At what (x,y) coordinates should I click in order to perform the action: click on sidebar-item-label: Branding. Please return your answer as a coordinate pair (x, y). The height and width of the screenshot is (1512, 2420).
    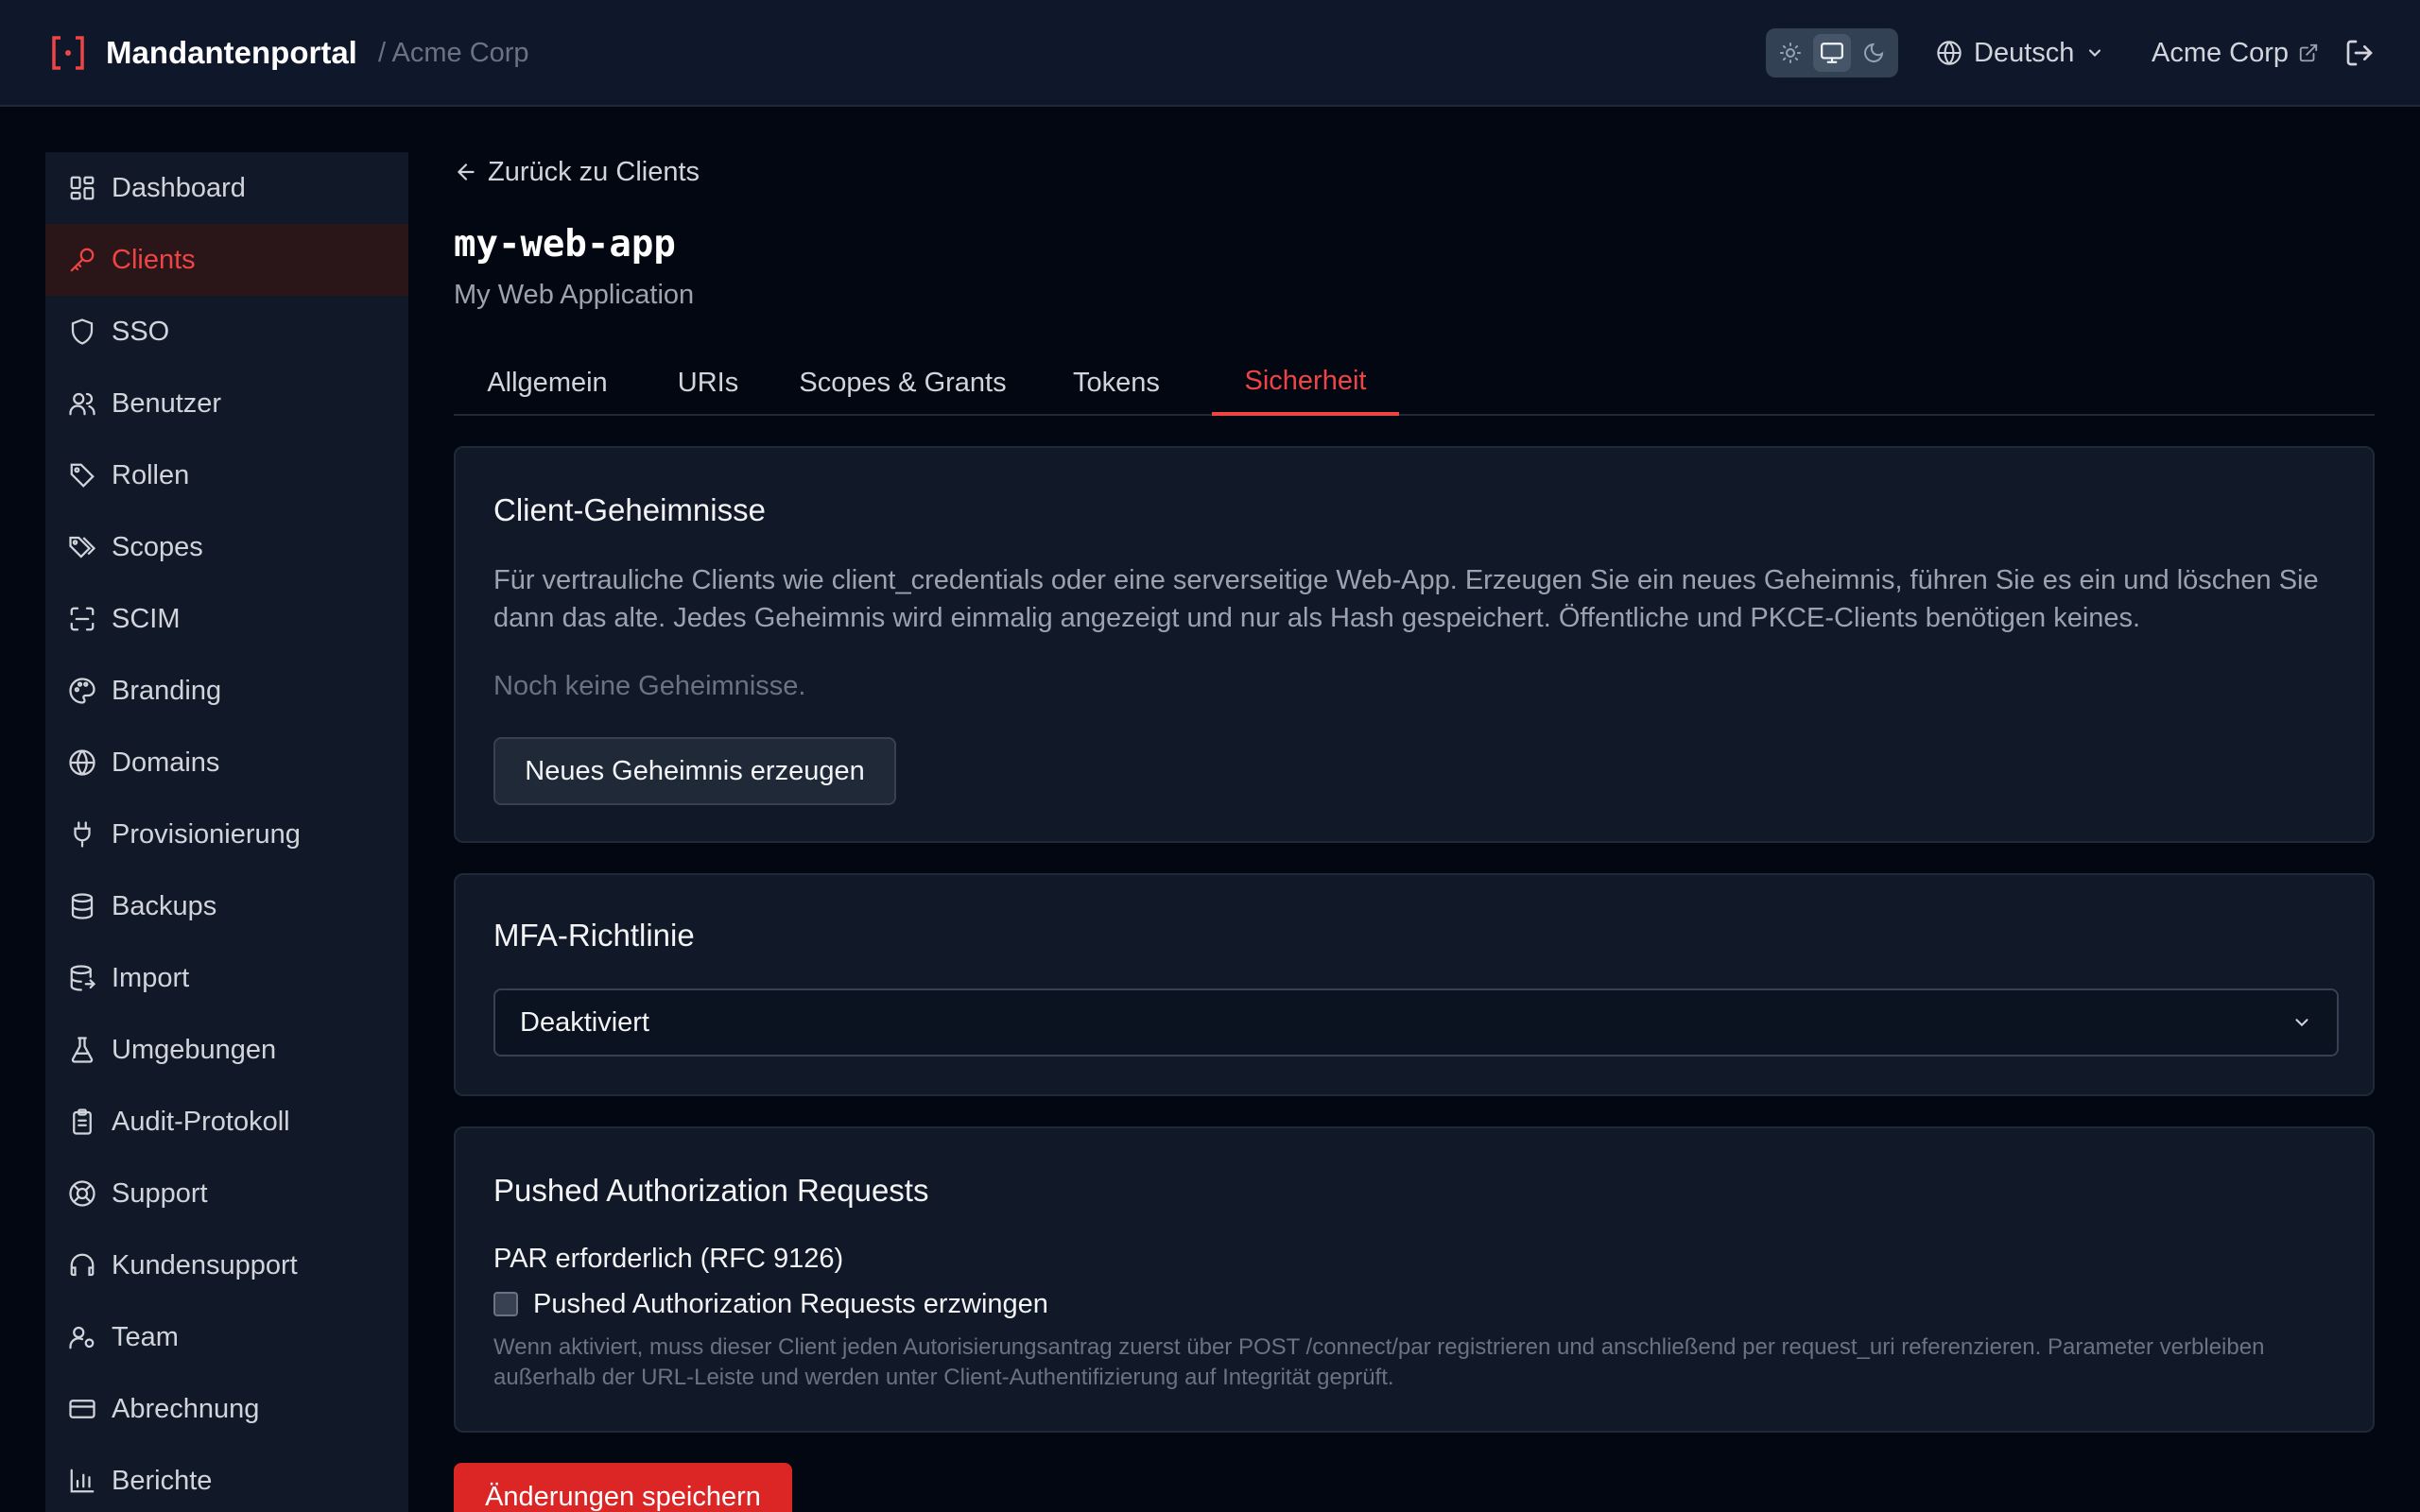
    Looking at the image, I should click on (167, 690).